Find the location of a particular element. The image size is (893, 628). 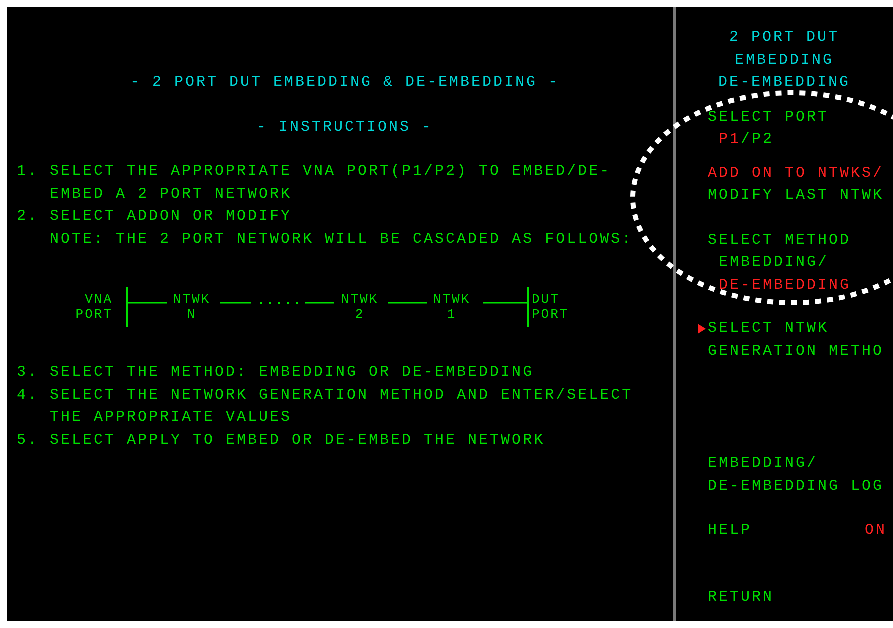

instruction-text: SELECT THE APPROPRIATE VNA PORT(P1/P2) TO EMBED/DE- EMBED A 2 PORT NETWORK is located at coordinates (331, 183).